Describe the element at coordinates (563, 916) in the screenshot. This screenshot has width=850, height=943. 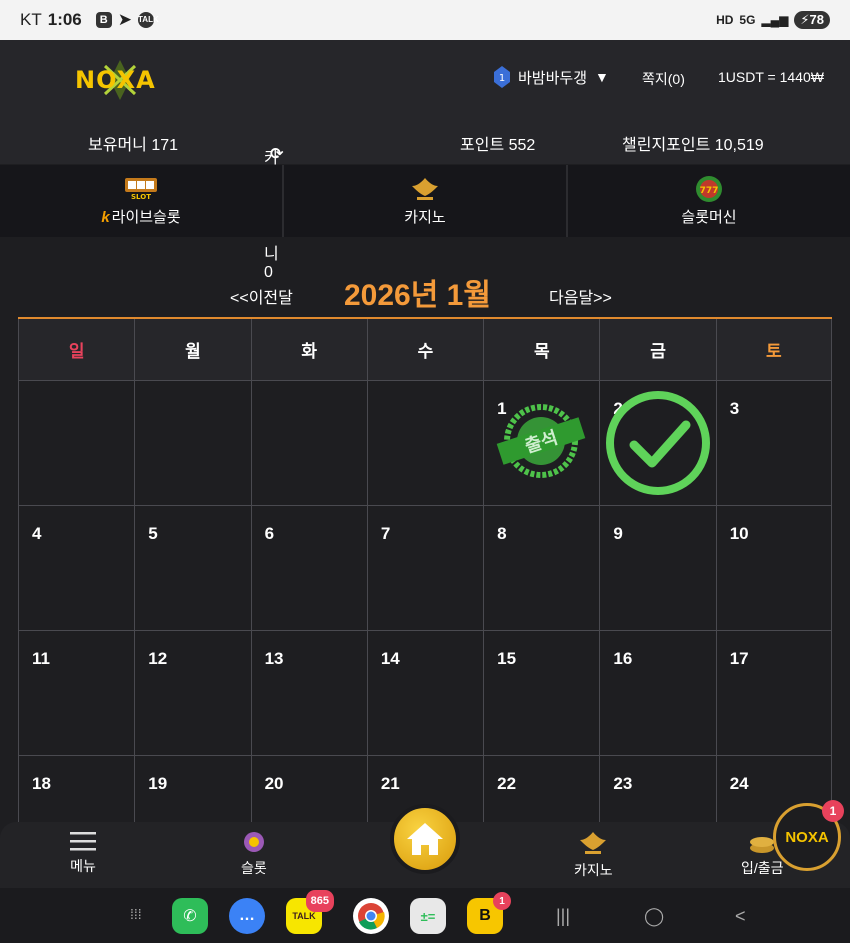
I see `recent-apps-icon: |||` at that location.